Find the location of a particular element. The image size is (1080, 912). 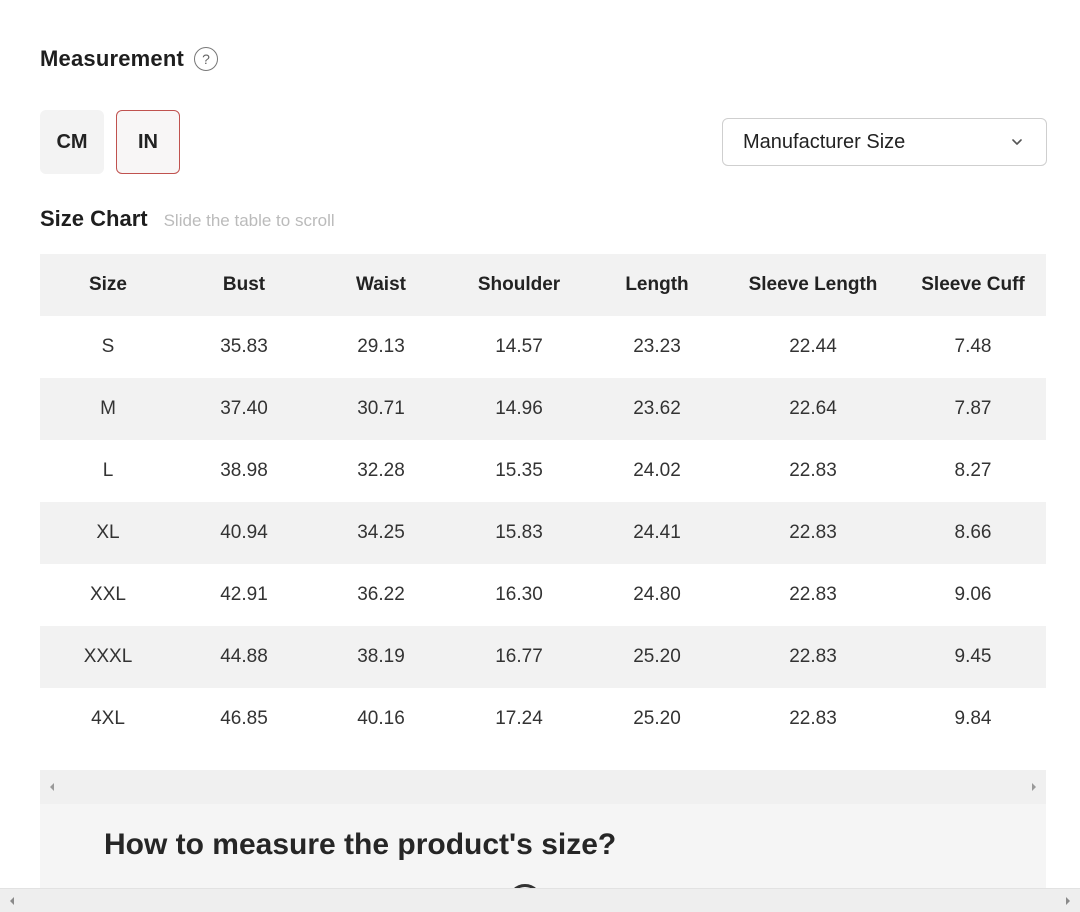

table-cell: S is located at coordinates (108, 346).